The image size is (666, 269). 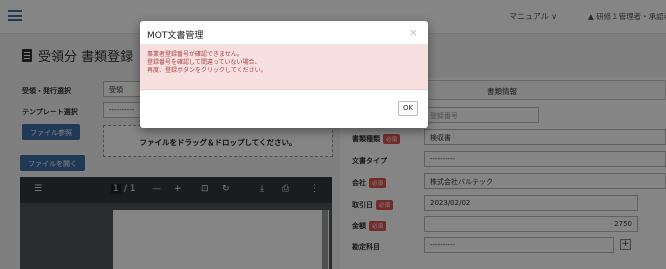 What do you see at coordinates (204, 62) in the screenshot?
I see `alert-message-line: 登録番号を確認して間違っていない場合、` at bounding box center [204, 62].